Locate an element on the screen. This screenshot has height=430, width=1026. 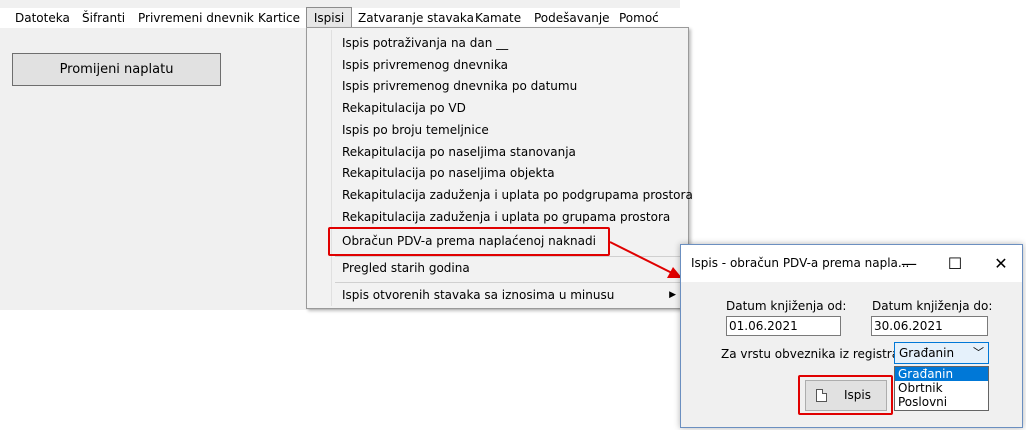
date-from-field: 01.06.2021 is located at coordinates (783, 326).